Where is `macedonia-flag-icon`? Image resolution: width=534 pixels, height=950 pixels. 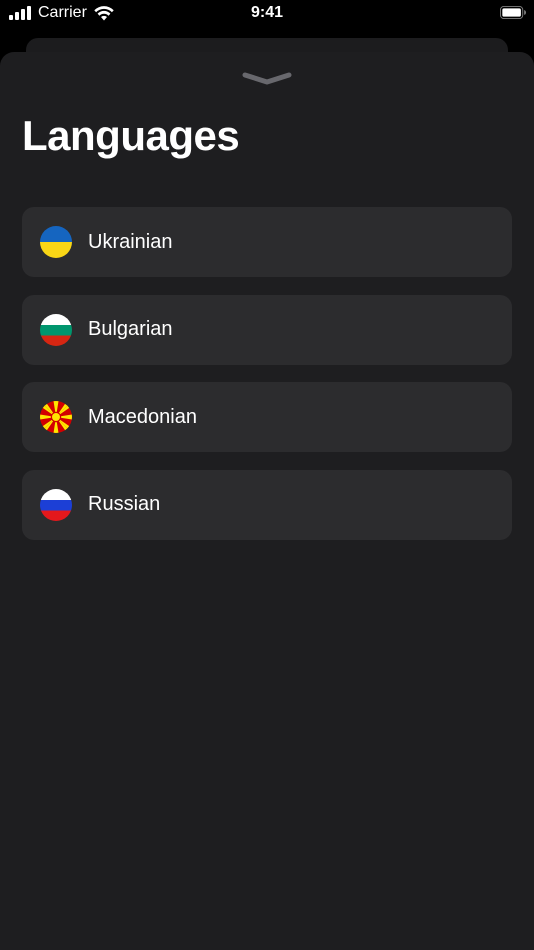 macedonia-flag-icon is located at coordinates (56, 417).